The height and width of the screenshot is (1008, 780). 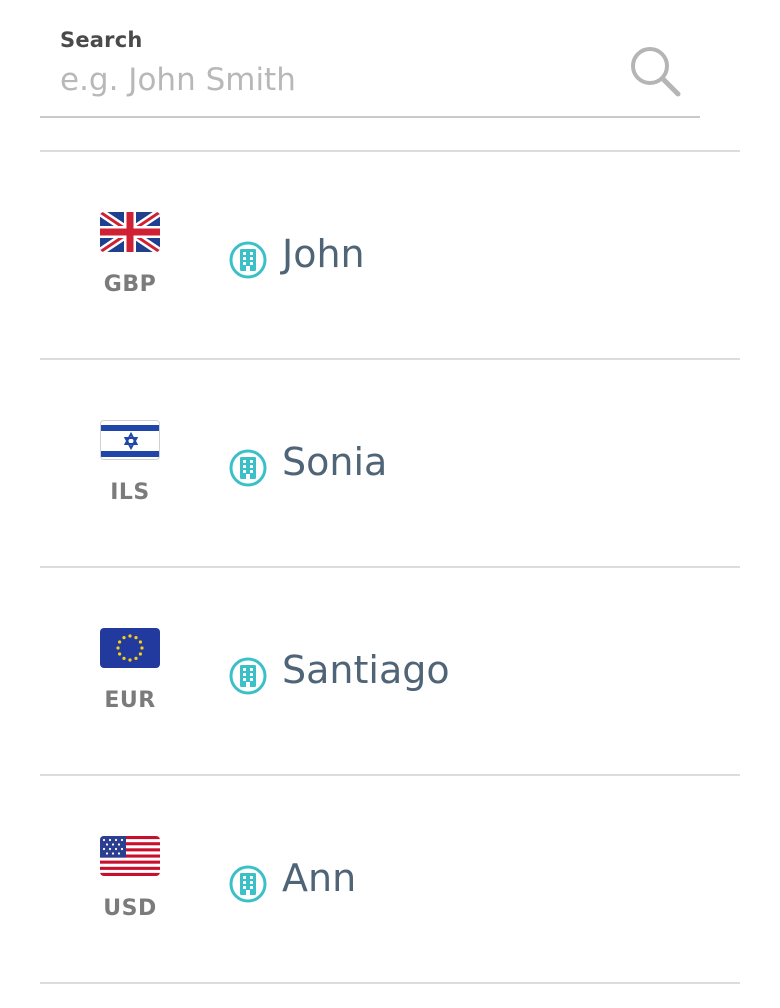 I want to click on contact-name: Santiago, so click(x=366, y=670).